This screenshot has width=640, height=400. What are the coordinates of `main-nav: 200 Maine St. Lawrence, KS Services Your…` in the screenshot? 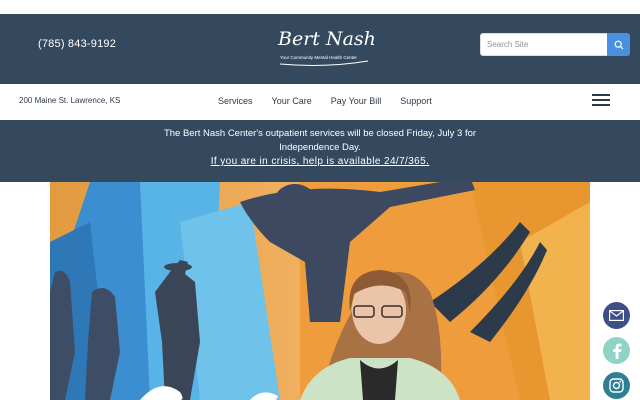 It's located at (320, 102).